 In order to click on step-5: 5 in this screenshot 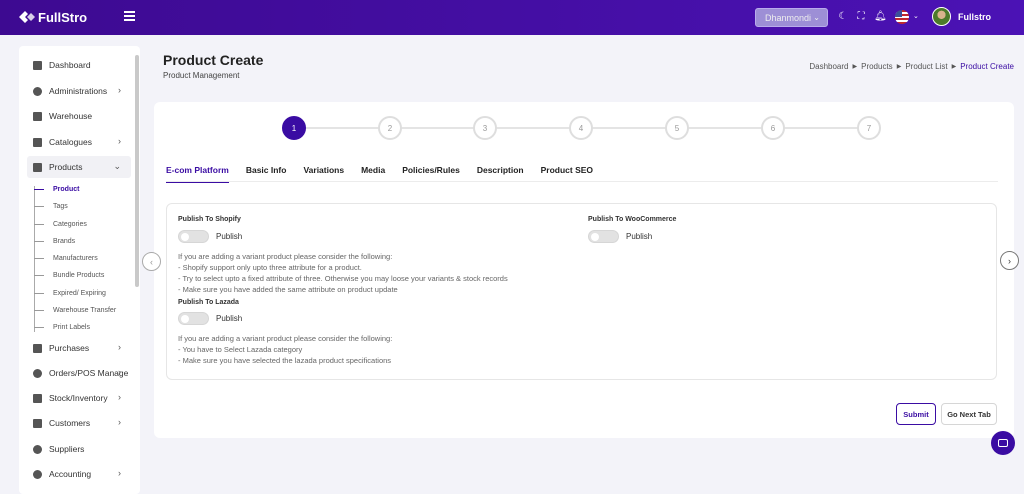, I will do `click(677, 128)`.